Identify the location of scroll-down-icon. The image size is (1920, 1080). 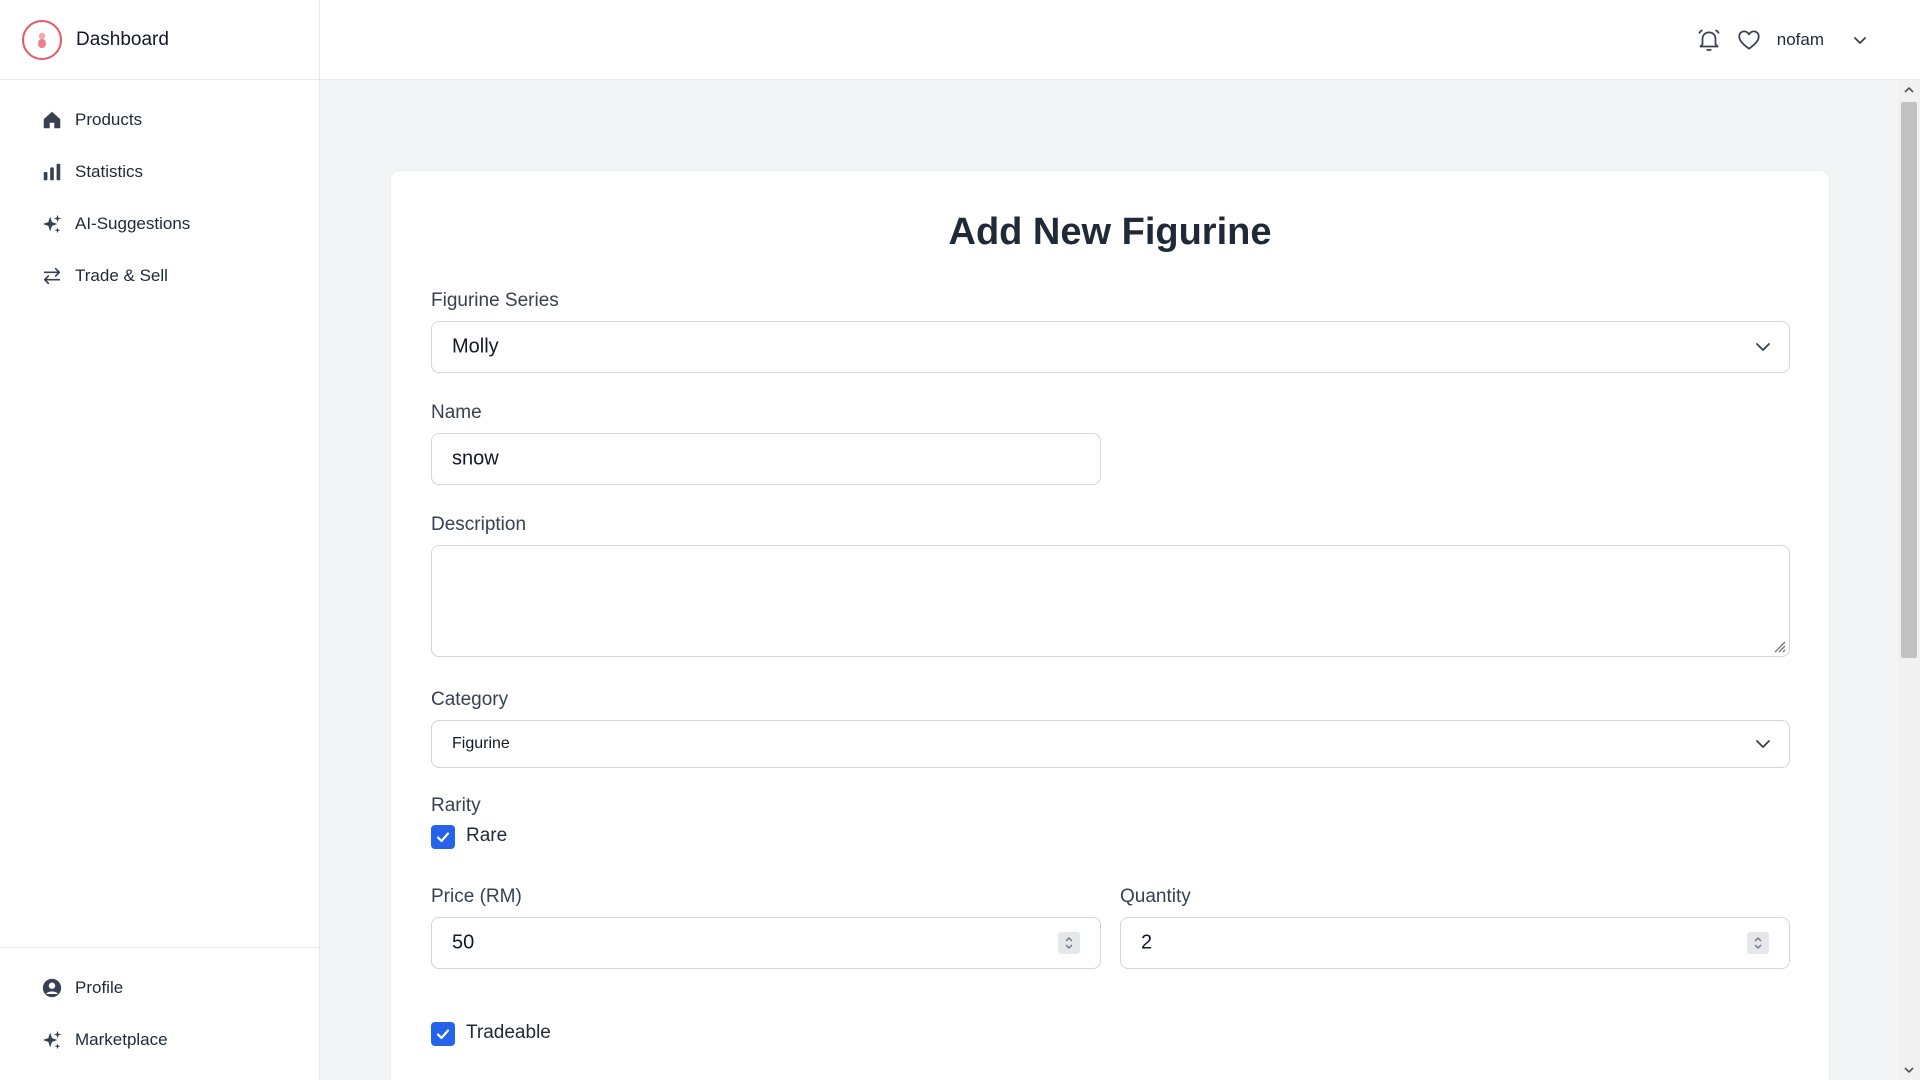
(1909, 1070).